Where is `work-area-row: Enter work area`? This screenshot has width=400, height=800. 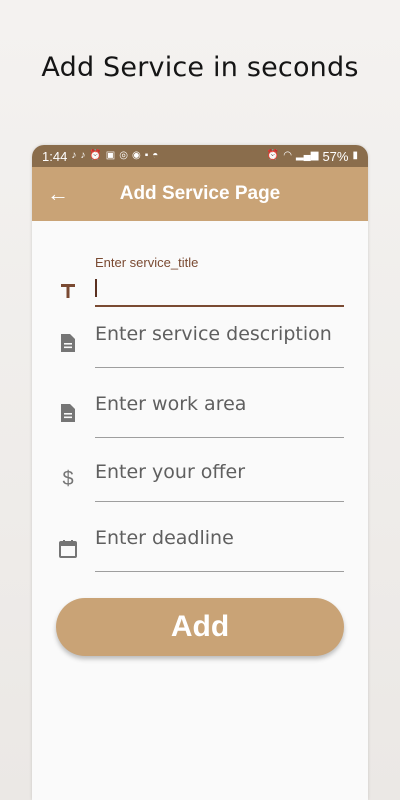 work-area-row: Enter work area is located at coordinates (200, 428).